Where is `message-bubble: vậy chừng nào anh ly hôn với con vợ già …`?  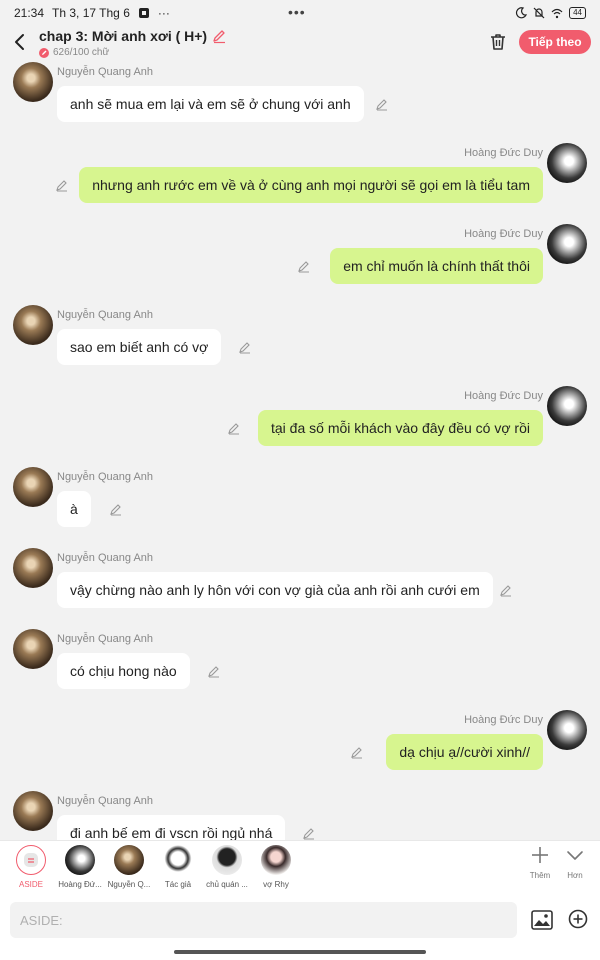 message-bubble: vậy chừng nào anh ly hôn với con vợ già … is located at coordinates (275, 590).